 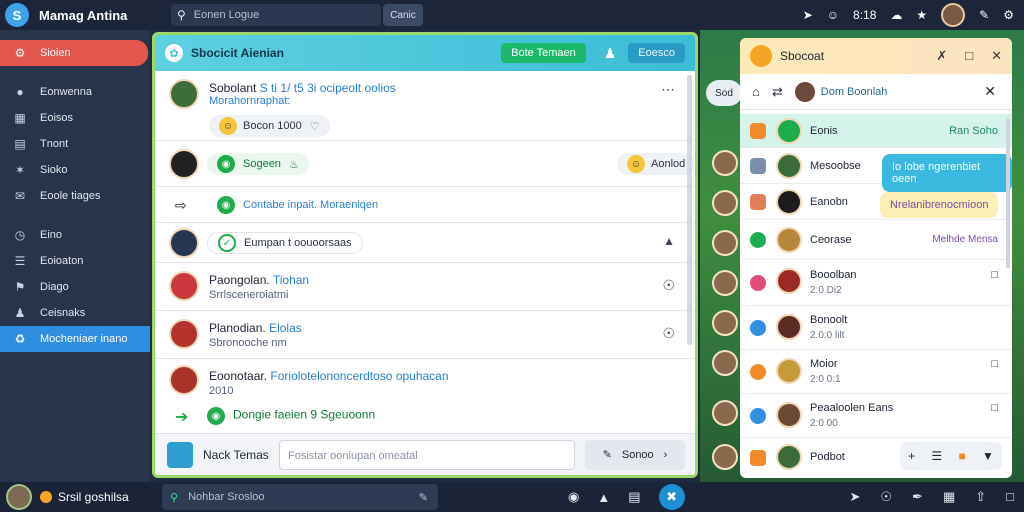 What do you see at coordinates (1008, 15) in the screenshot?
I see `settings-icon: ⚙` at bounding box center [1008, 15].